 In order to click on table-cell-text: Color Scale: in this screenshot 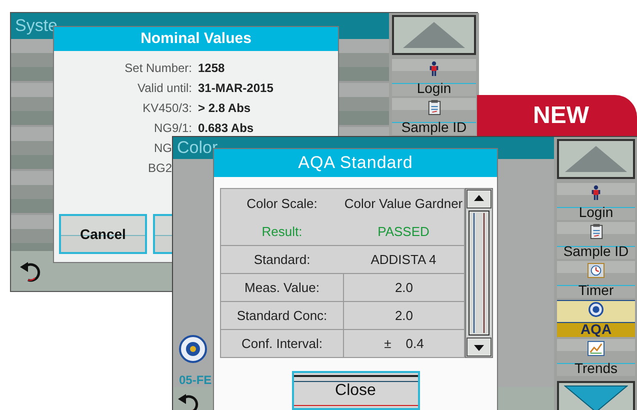, I will do `click(282, 203)`.